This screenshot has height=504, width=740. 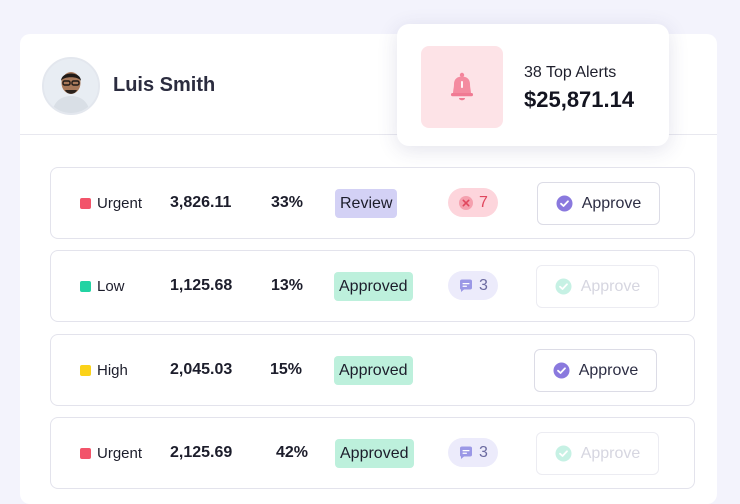 I want to click on alert-title: 38 Top Alerts, so click(x=570, y=72).